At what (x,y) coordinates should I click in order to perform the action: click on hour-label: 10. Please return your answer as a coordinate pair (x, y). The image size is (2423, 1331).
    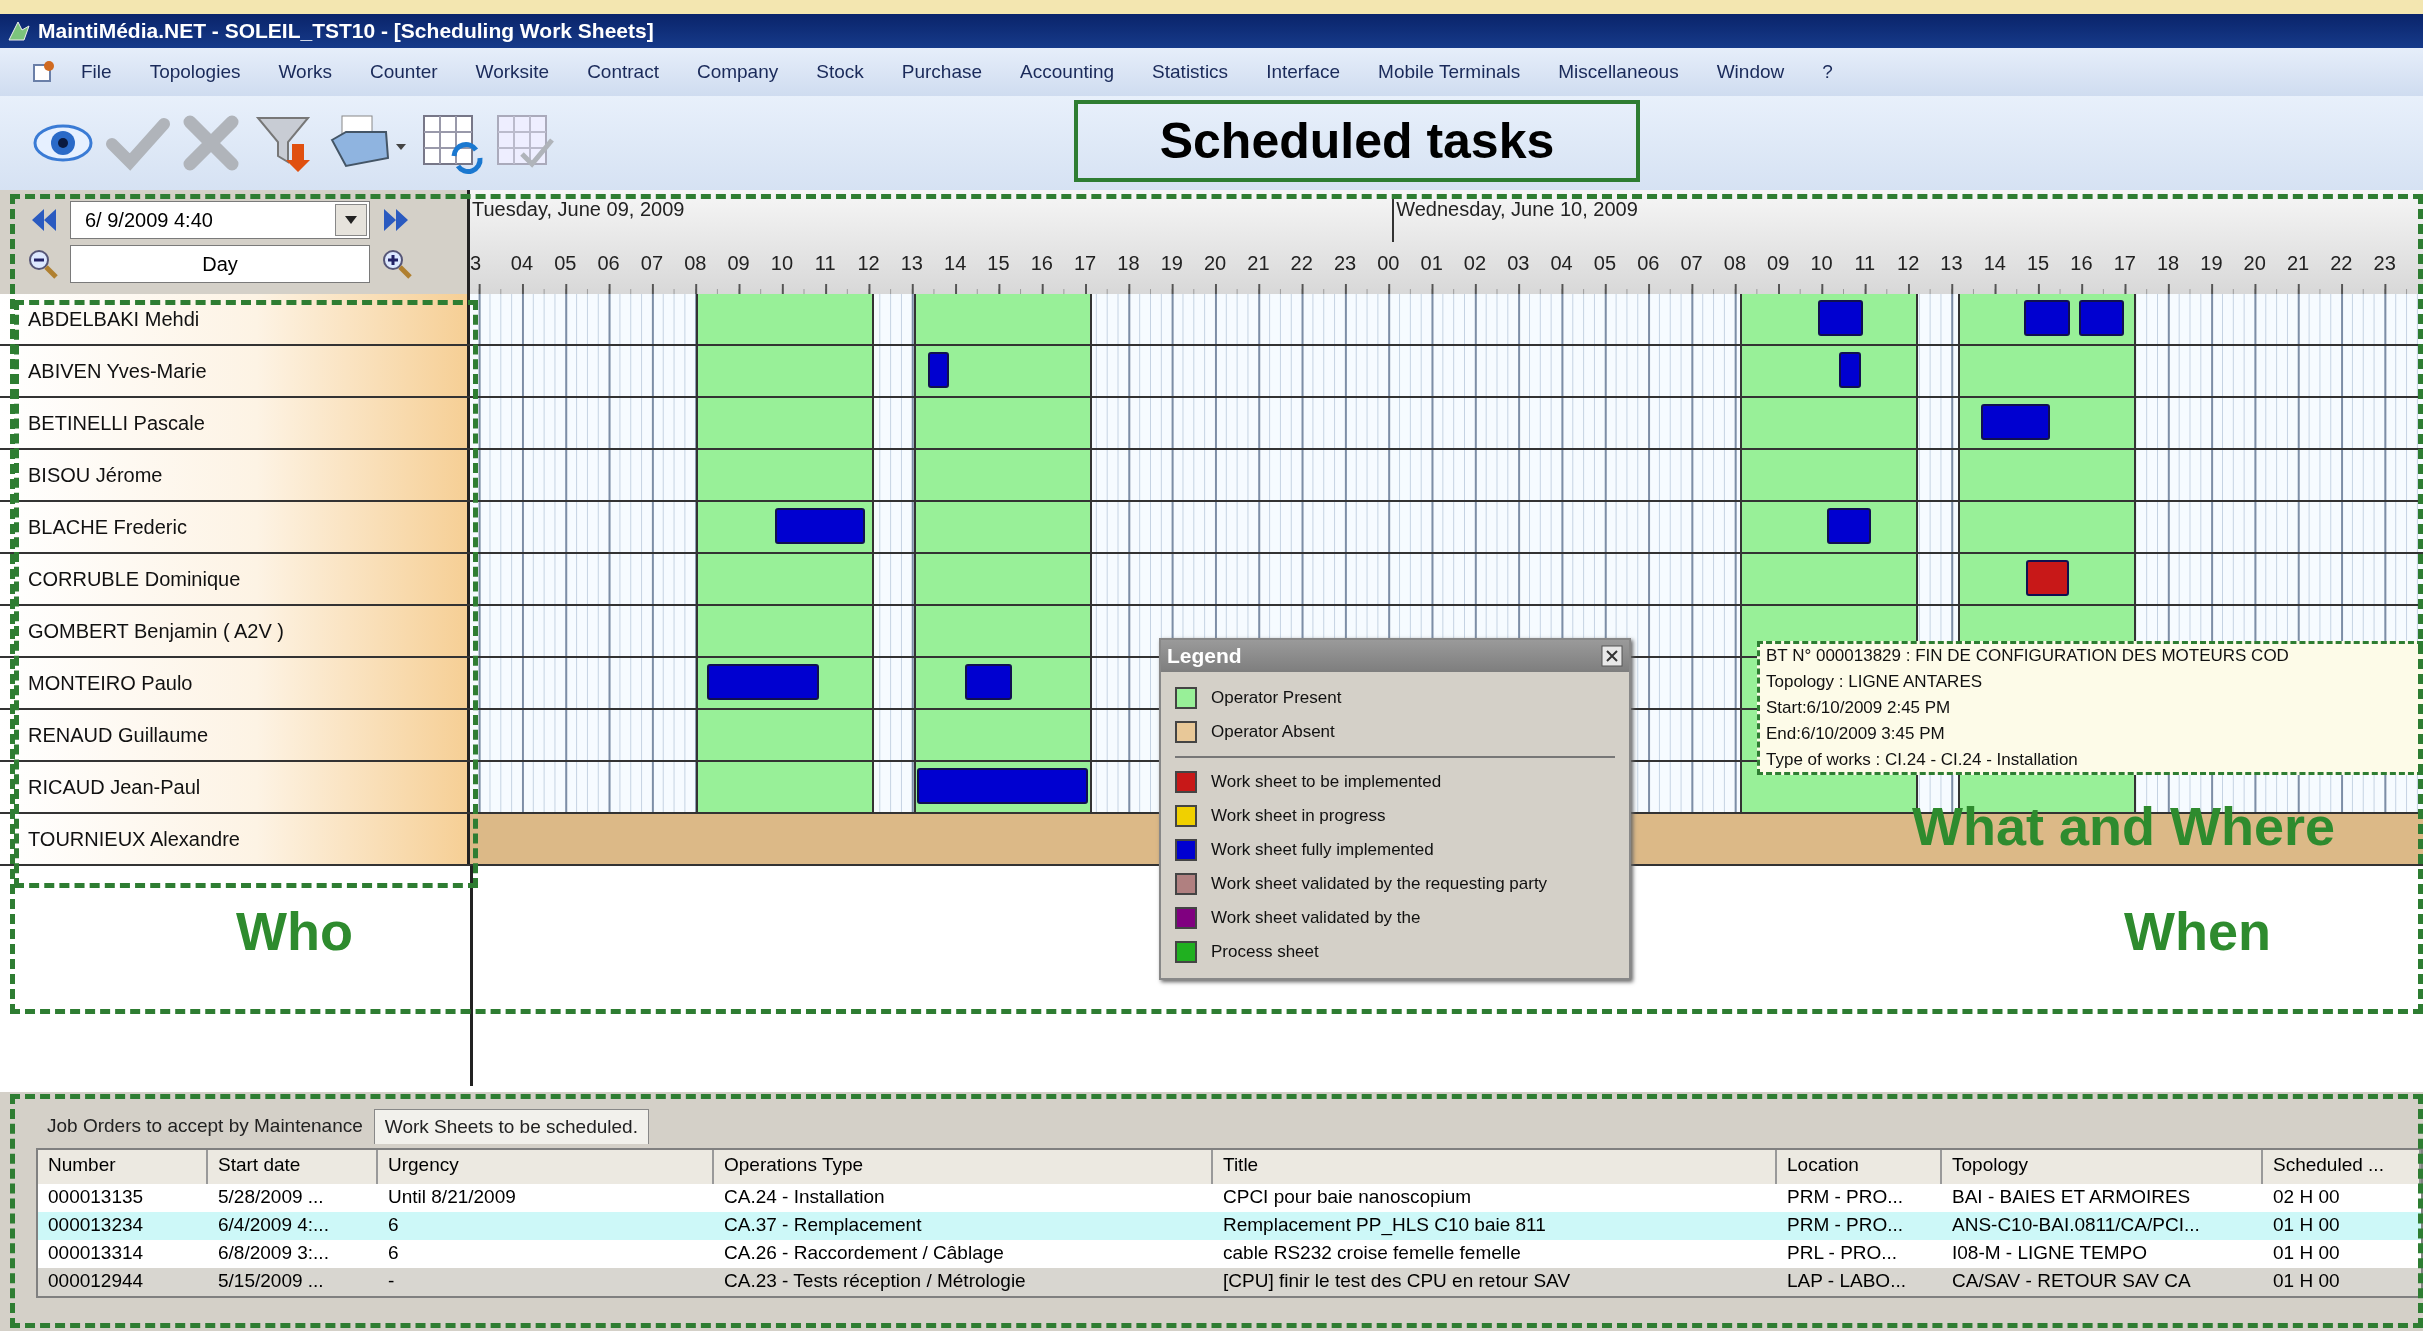
    Looking at the image, I should click on (781, 263).